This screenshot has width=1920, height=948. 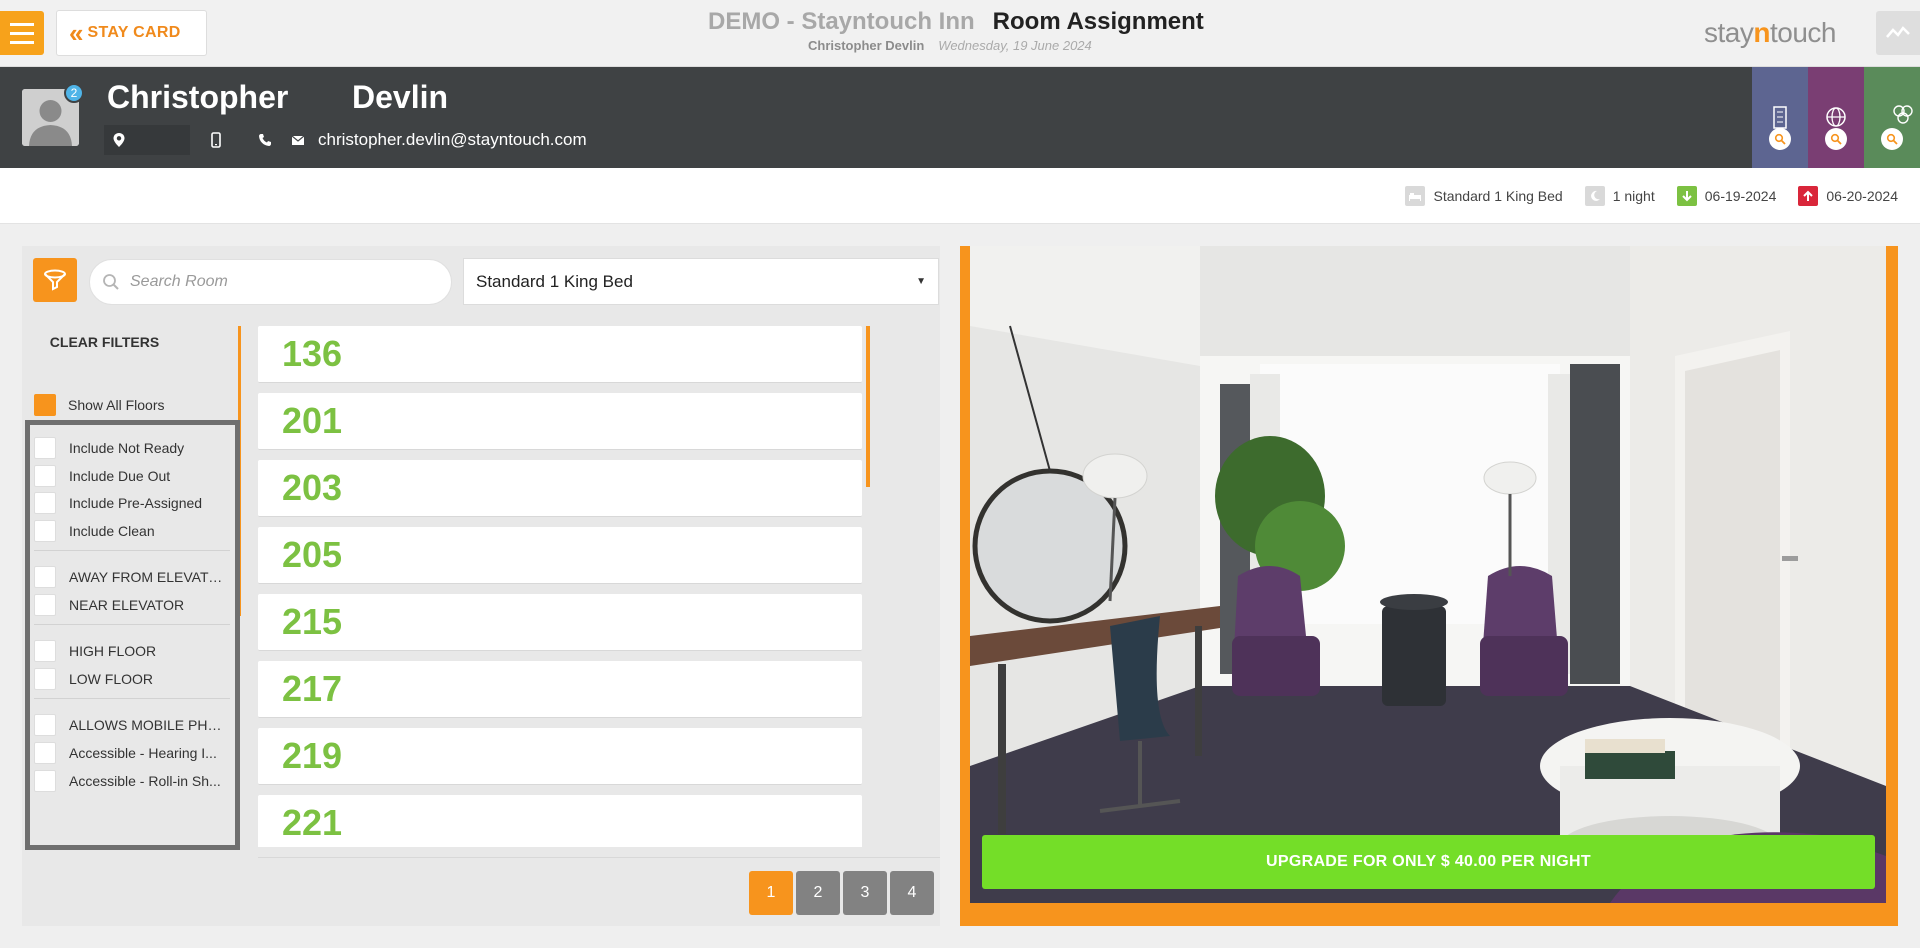 I want to click on filter-near-elevator: NEAR ELEVATOR, so click(x=131, y=605).